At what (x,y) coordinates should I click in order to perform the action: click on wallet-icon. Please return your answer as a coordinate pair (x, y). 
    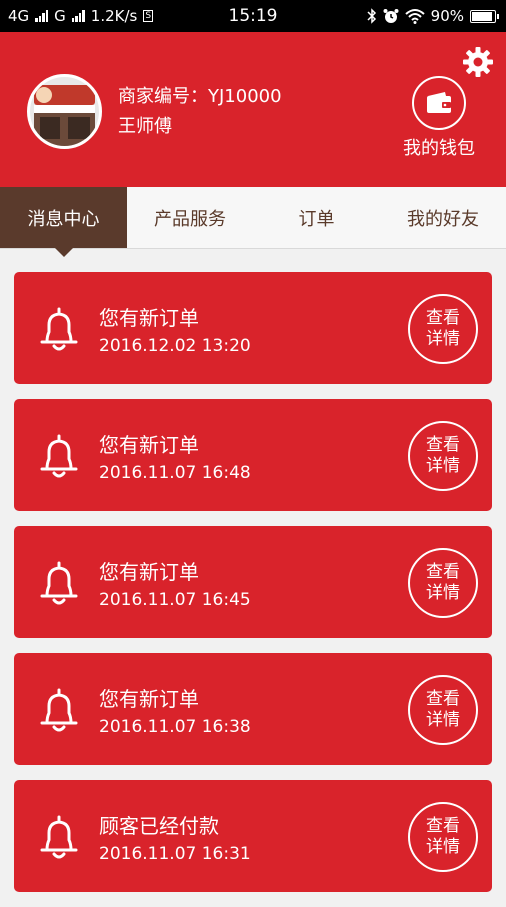
    Looking at the image, I should click on (439, 102).